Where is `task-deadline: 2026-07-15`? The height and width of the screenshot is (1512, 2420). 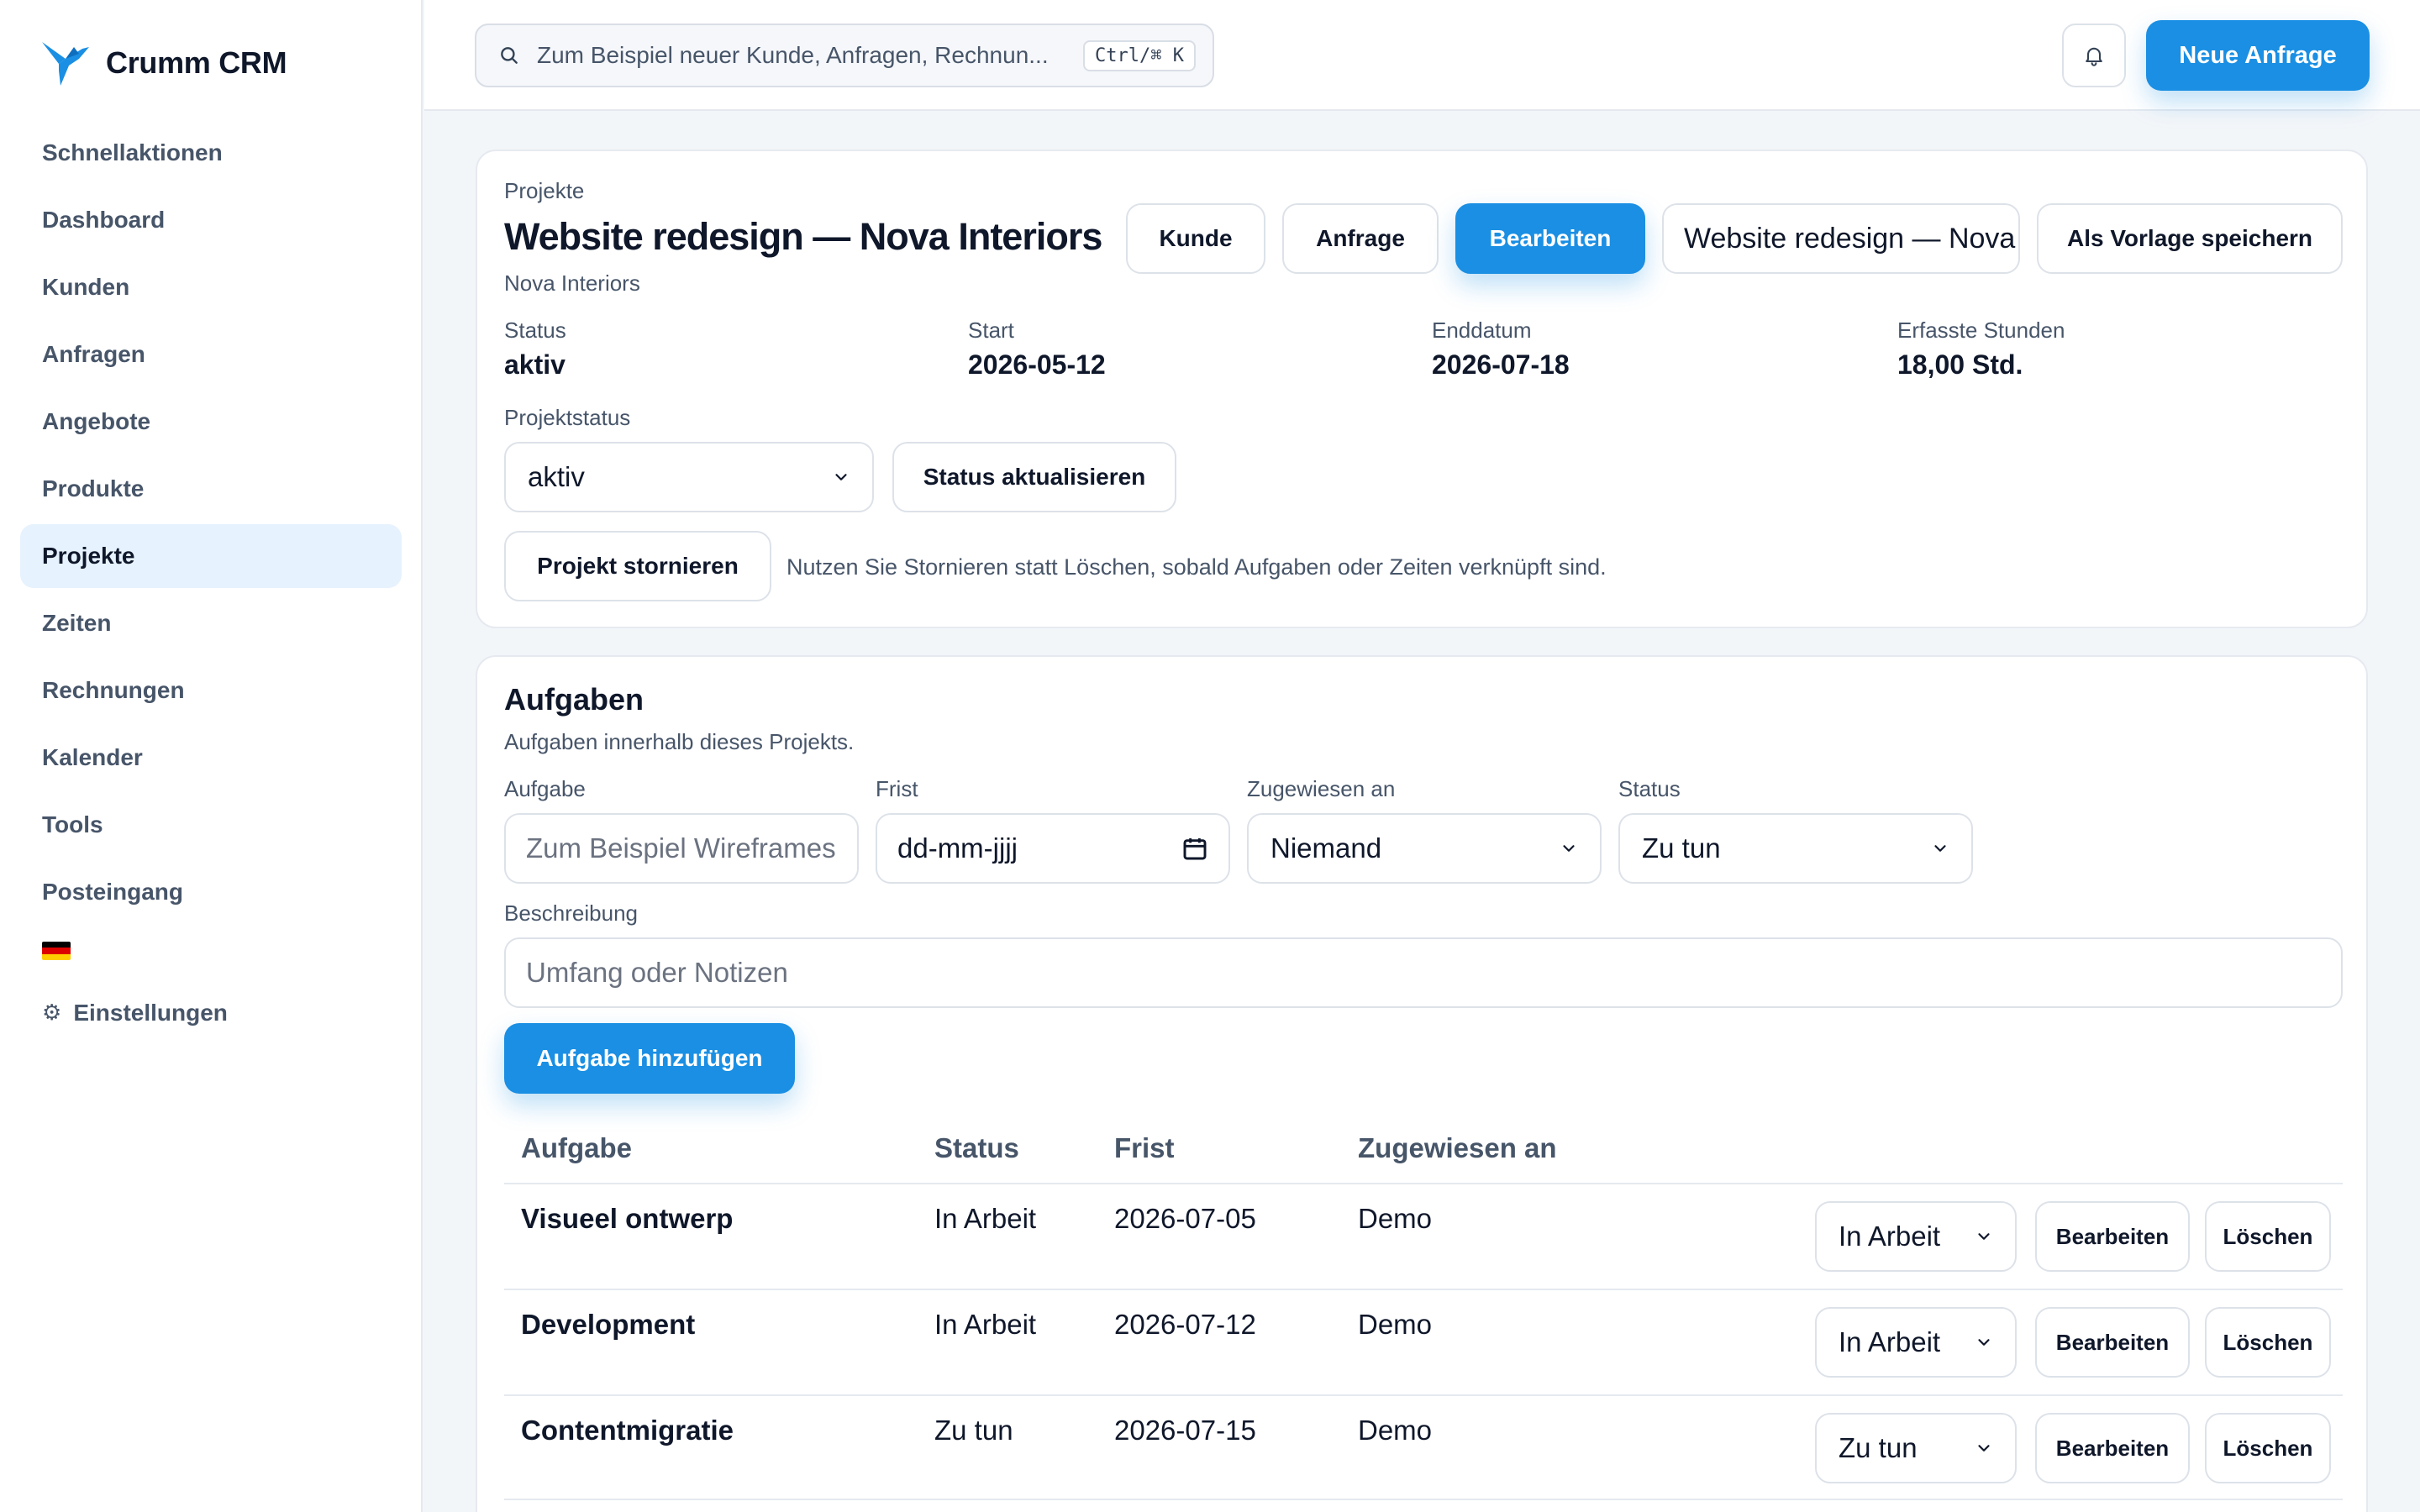 task-deadline: 2026-07-15 is located at coordinates (1185, 1430).